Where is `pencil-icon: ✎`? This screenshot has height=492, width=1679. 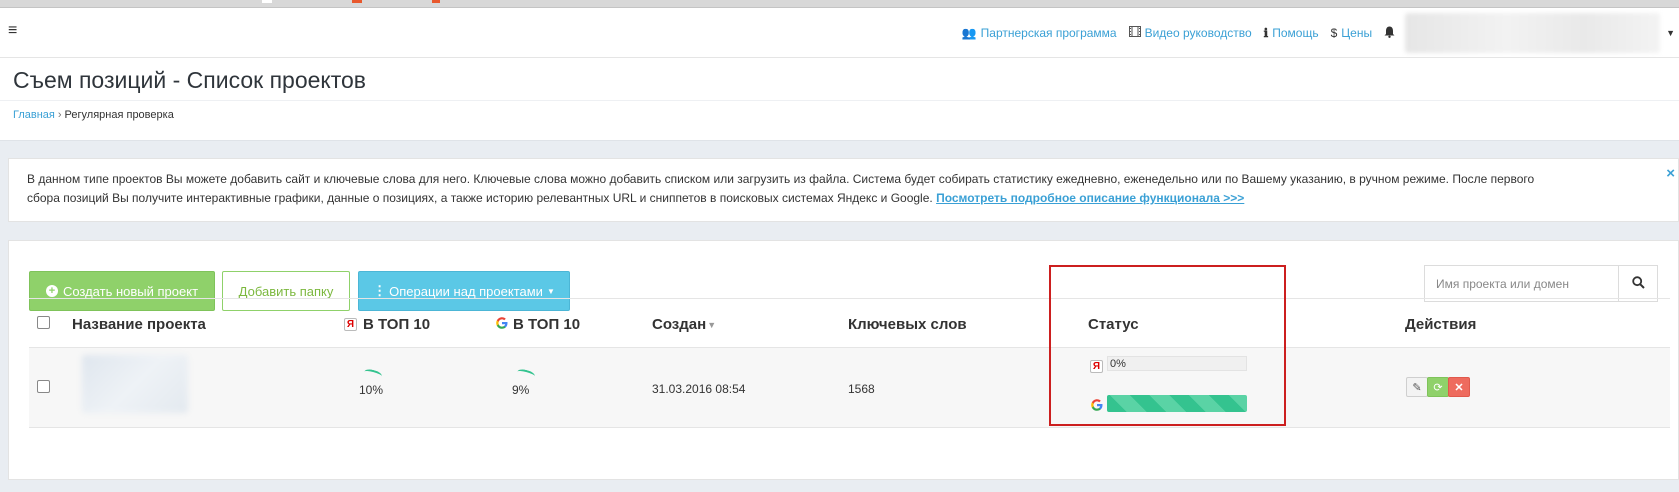 pencil-icon: ✎ is located at coordinates (1417, 387).